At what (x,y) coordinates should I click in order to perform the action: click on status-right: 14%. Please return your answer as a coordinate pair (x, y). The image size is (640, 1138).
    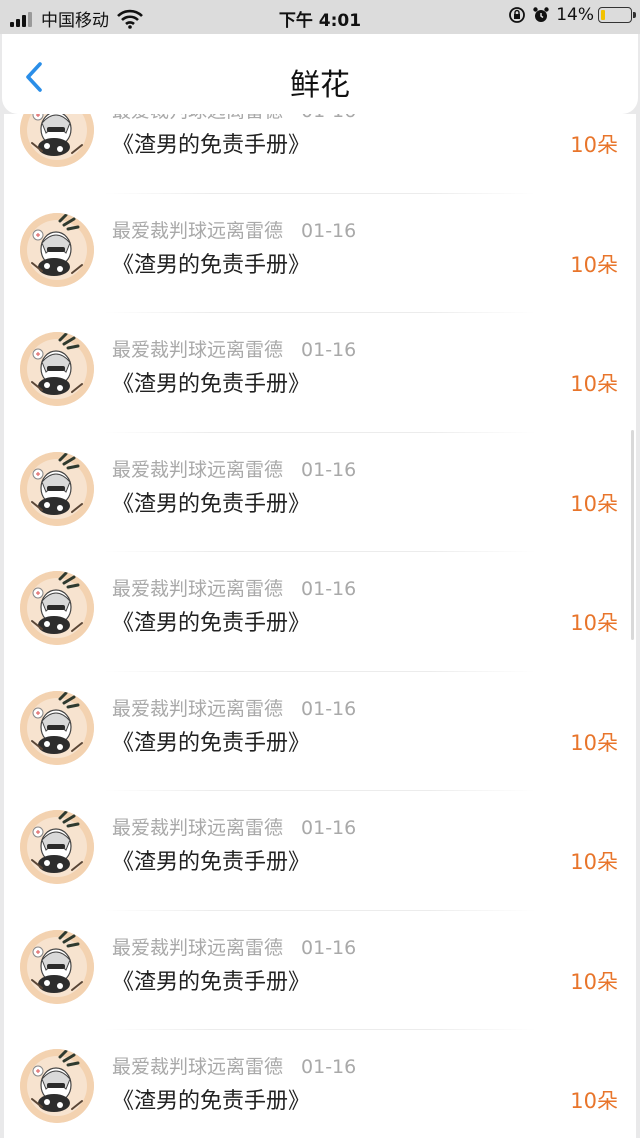
    Looking at the image, I should click on (572, 15).